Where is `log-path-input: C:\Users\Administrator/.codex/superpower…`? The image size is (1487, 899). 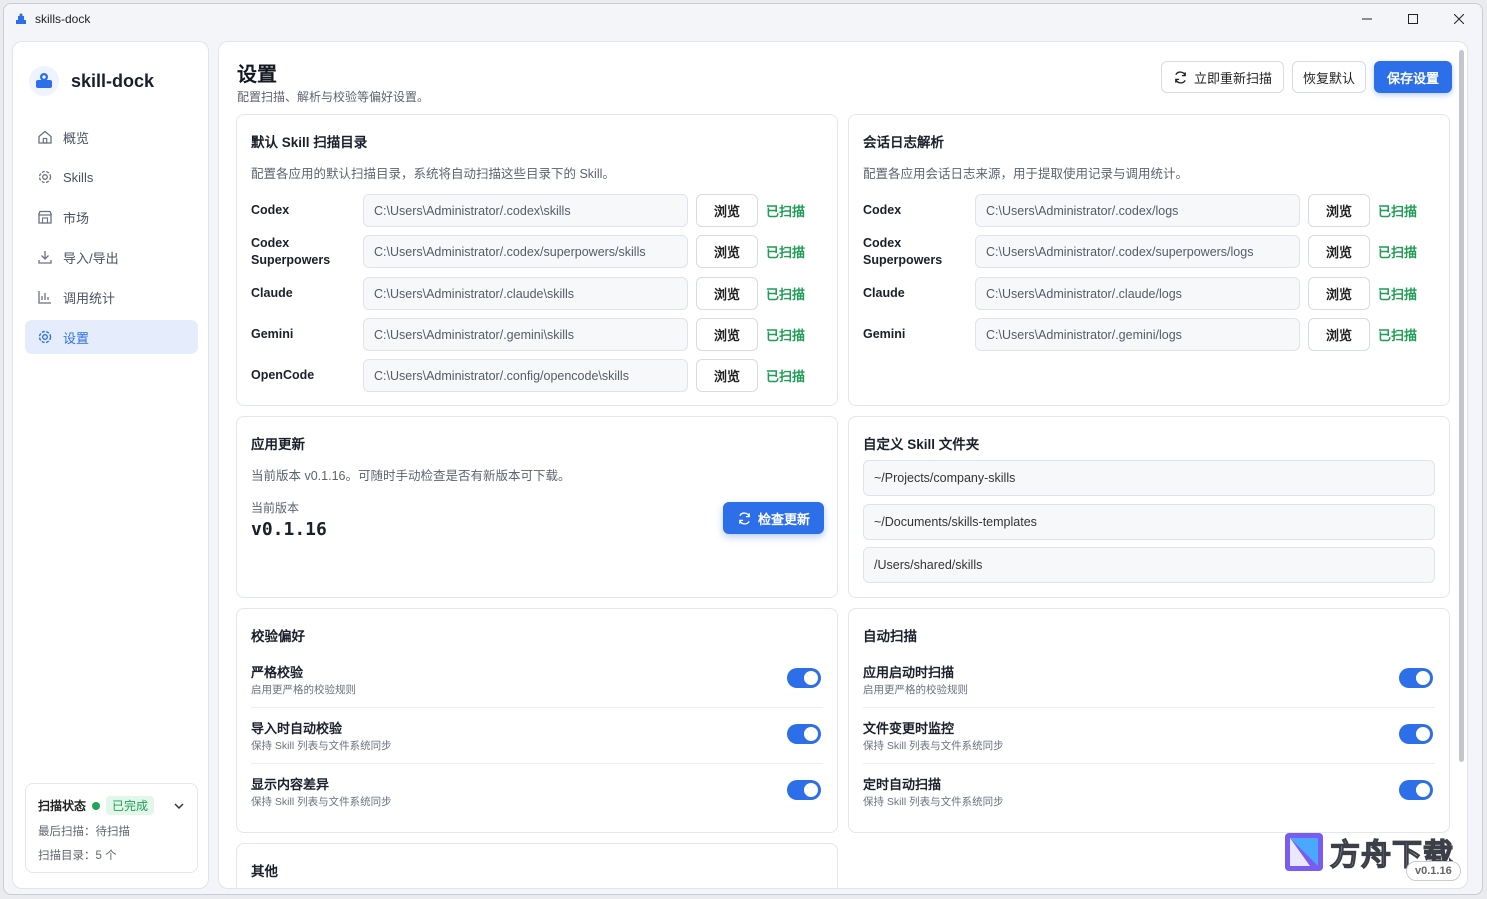
log-path-input: C:\Users\Administrator/.codex/superpower… is located at coordinates (1137, 251).